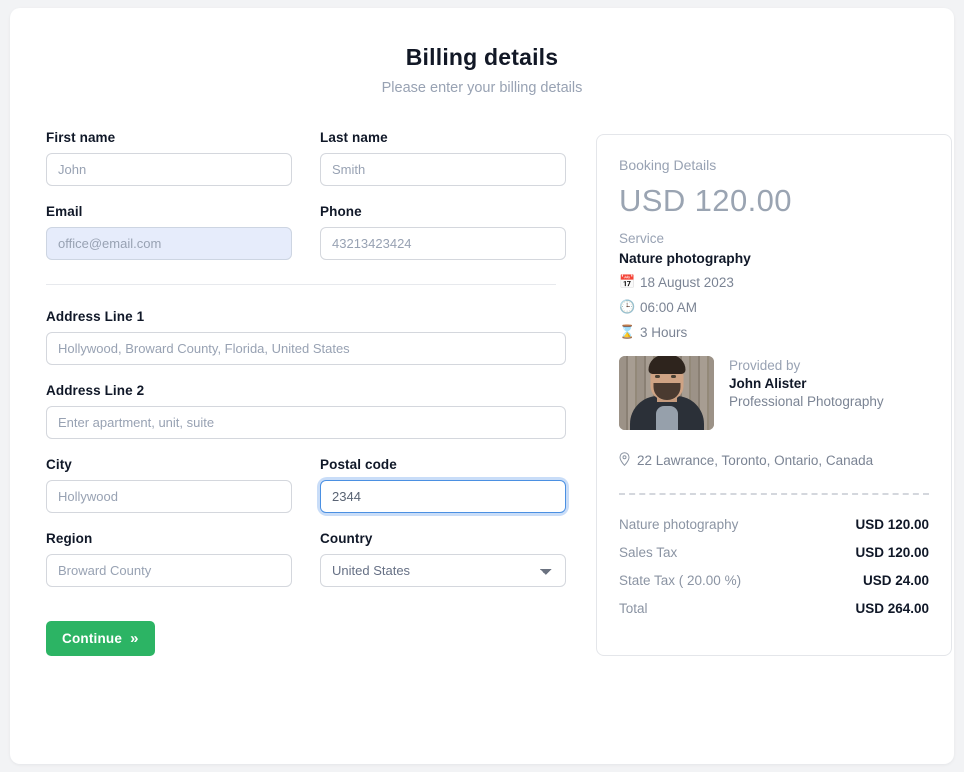 Image resolution: width=964 pixels, height=772 pixels. I want to click on country-field: Country United States, so click(443, 559).